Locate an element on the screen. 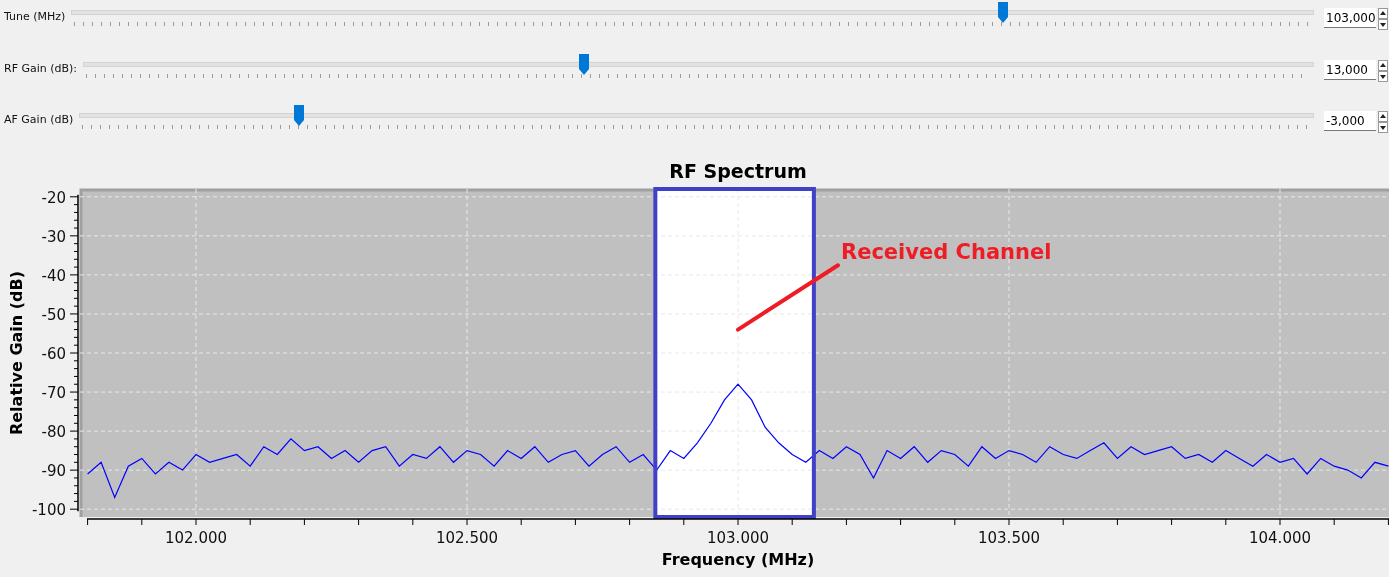 The image size is (1389, 577). tick-label: 102.500 is located at coordinates (467, 538).